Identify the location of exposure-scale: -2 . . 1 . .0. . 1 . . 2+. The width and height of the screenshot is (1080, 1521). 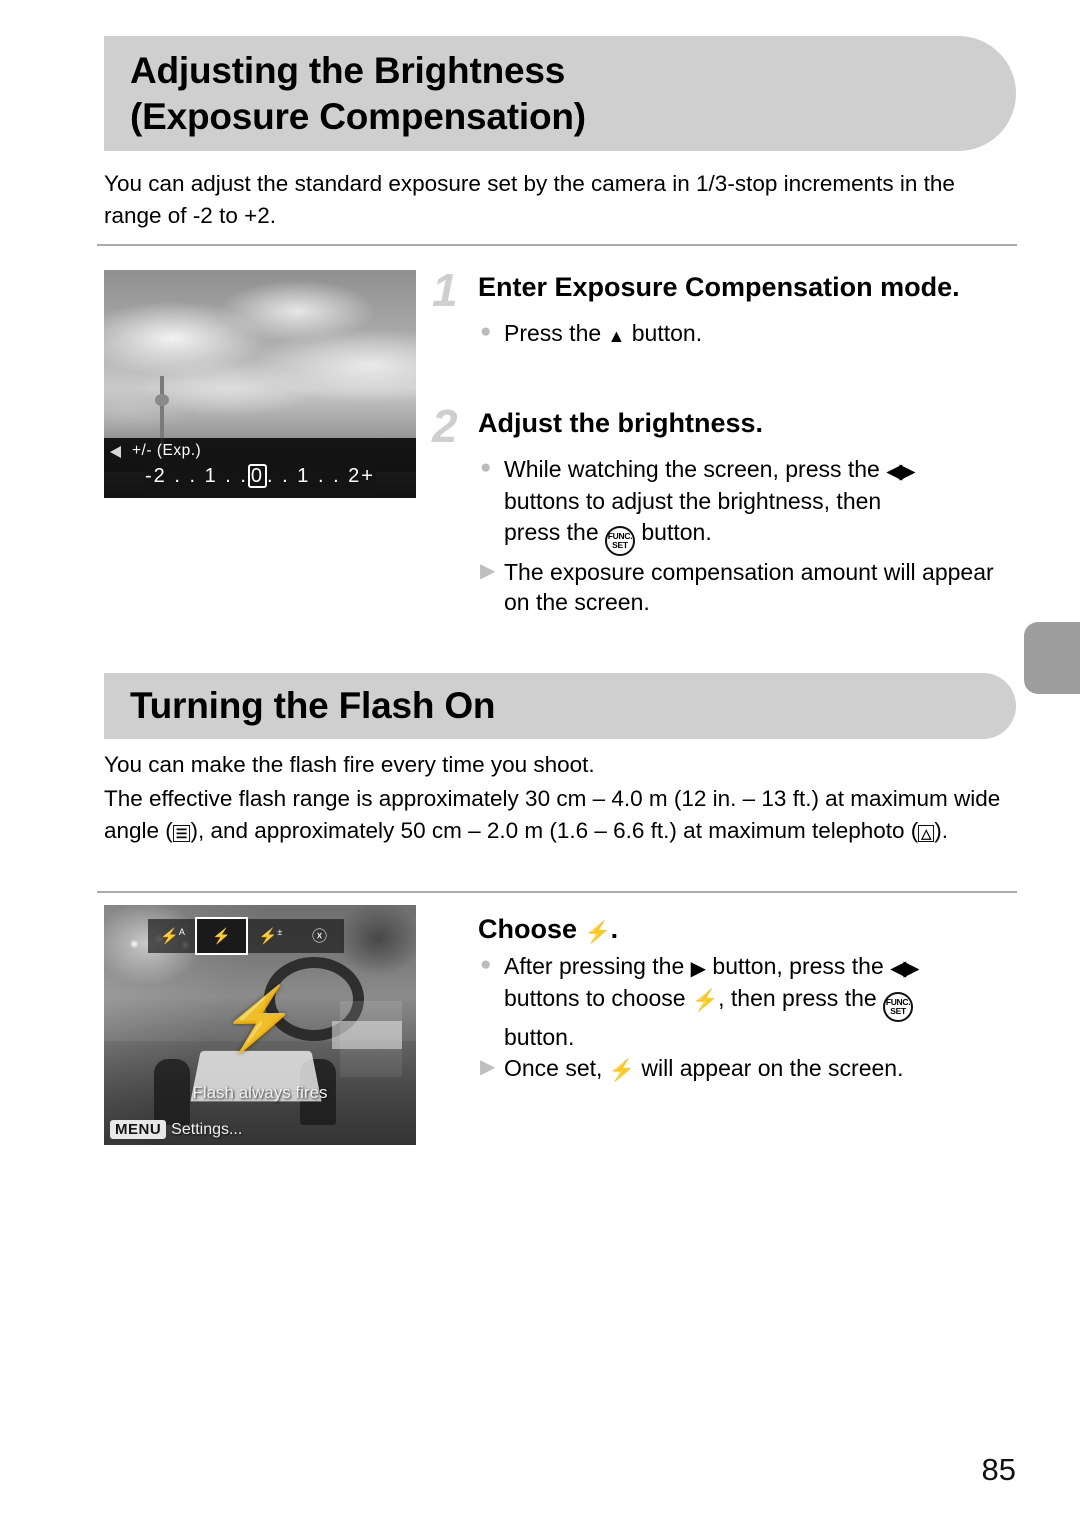
(260, 477).